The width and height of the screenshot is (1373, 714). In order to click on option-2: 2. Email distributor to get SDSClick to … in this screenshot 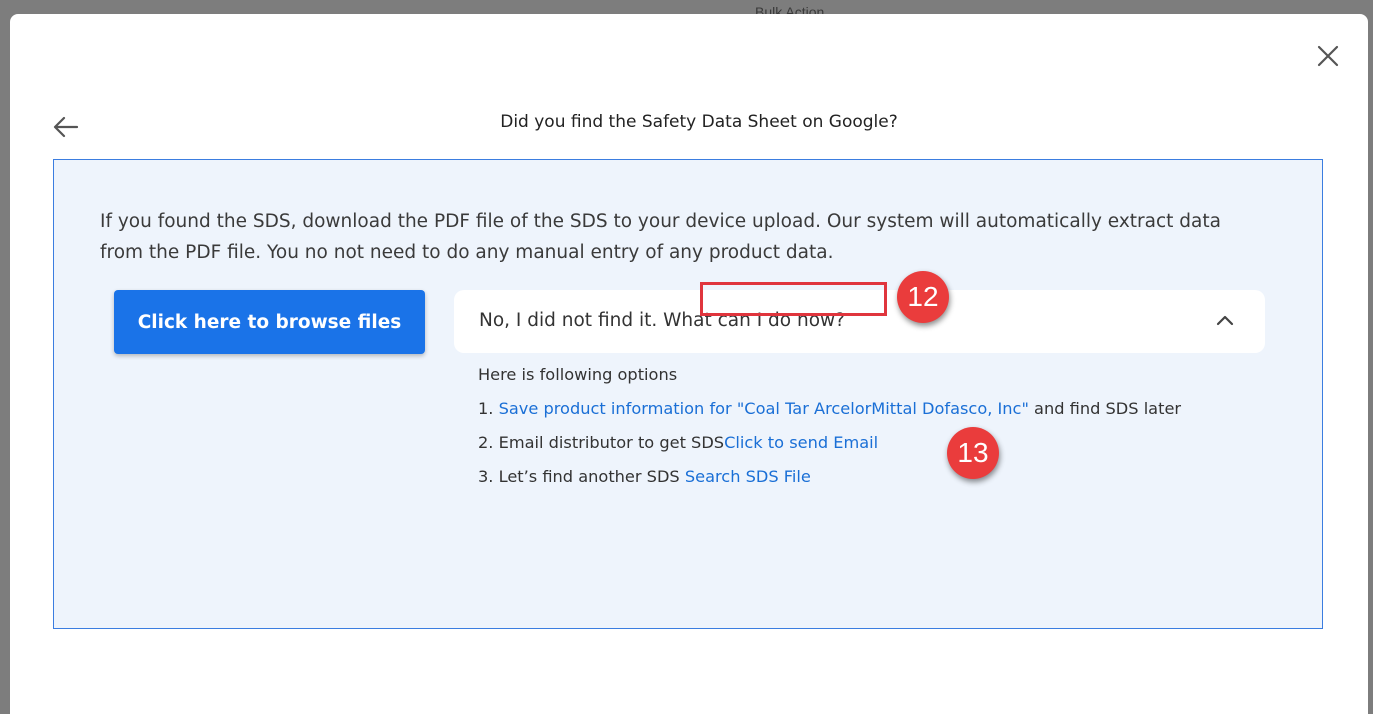, I will do `click(678, 442)`.